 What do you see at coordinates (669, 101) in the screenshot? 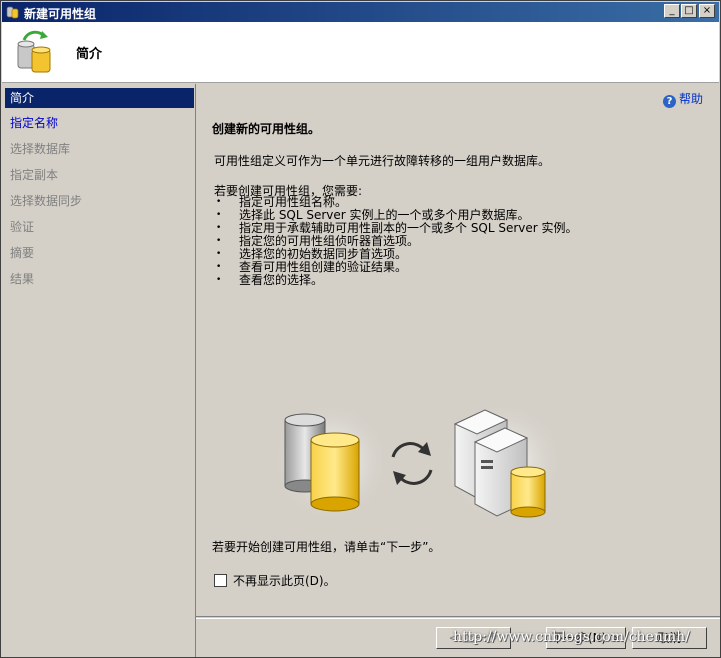
I see `help-icon: ?` at bounding box center [669, 101].